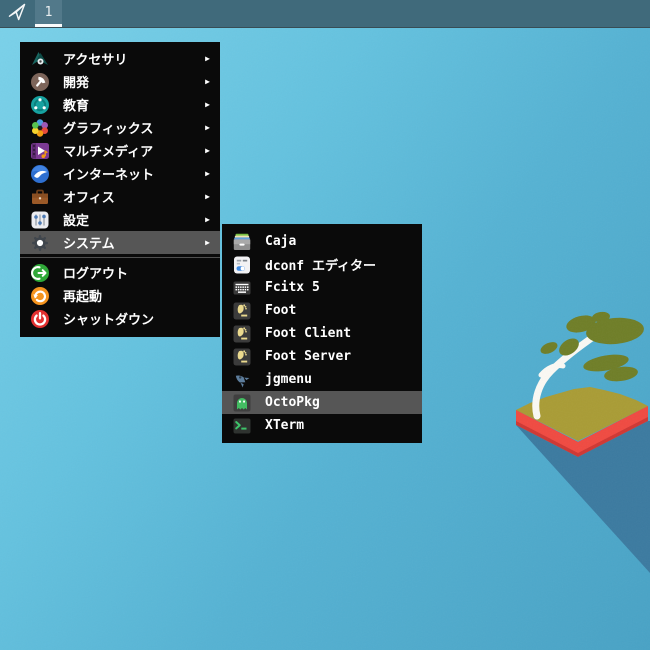 The height and width of the screenshot is (650, 650). I want to click on submenu-item-jgmenu: jgmenu, so click(322, 379).